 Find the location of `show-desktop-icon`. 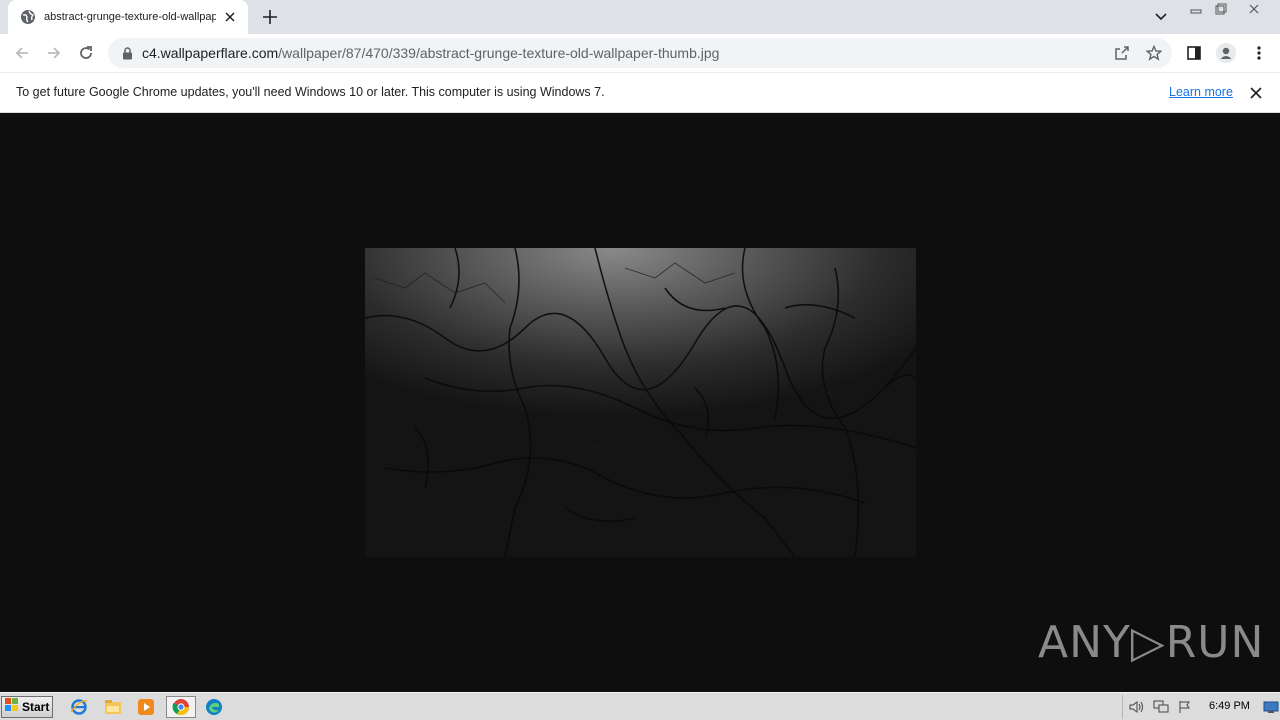

show-desktop-icon is located at coordinates (1270, 707).